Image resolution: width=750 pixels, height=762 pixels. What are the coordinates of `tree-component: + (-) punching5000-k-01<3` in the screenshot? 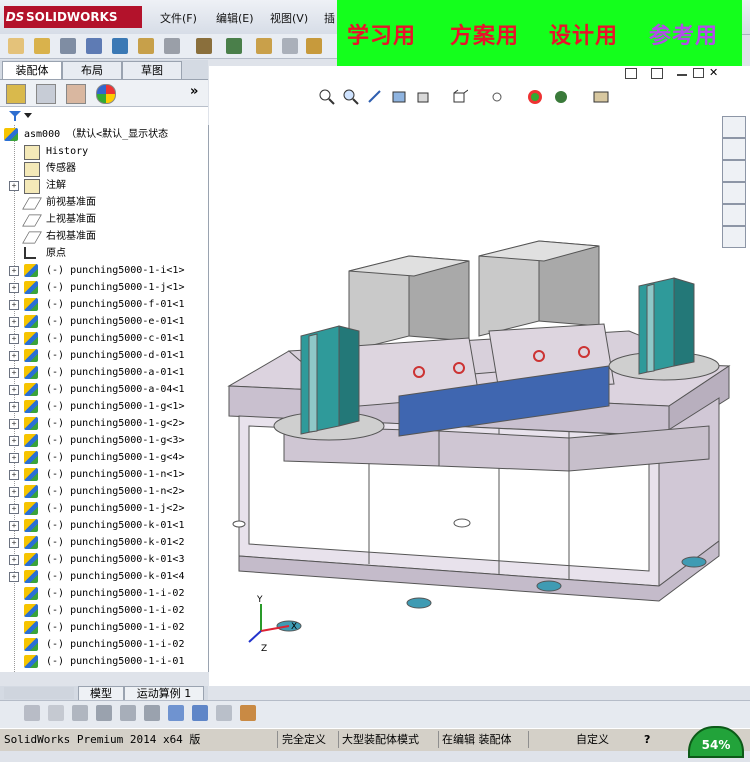 It's located at (104, 559).